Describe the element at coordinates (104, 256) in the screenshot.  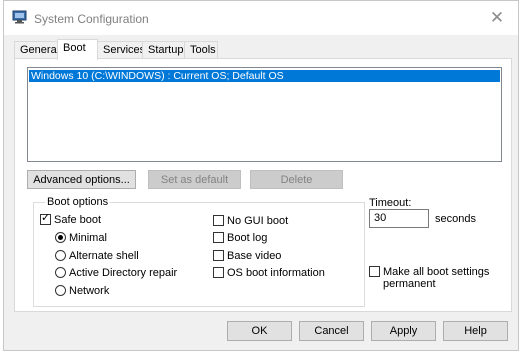
I see `radio-alternate-shell-label: Alternate shell` at that location.